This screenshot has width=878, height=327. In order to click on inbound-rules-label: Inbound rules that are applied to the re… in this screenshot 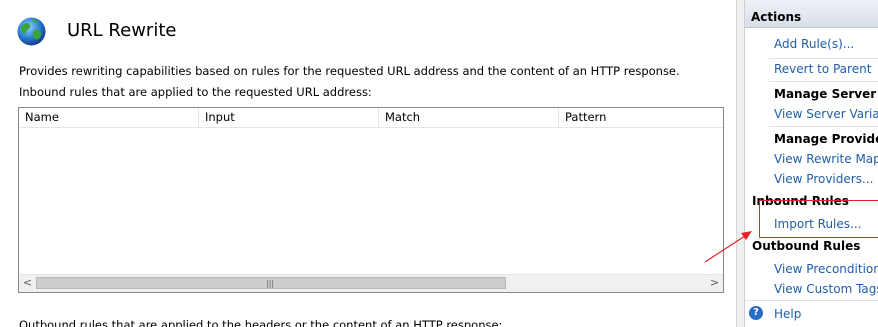, I will do `click(195, 92)`.